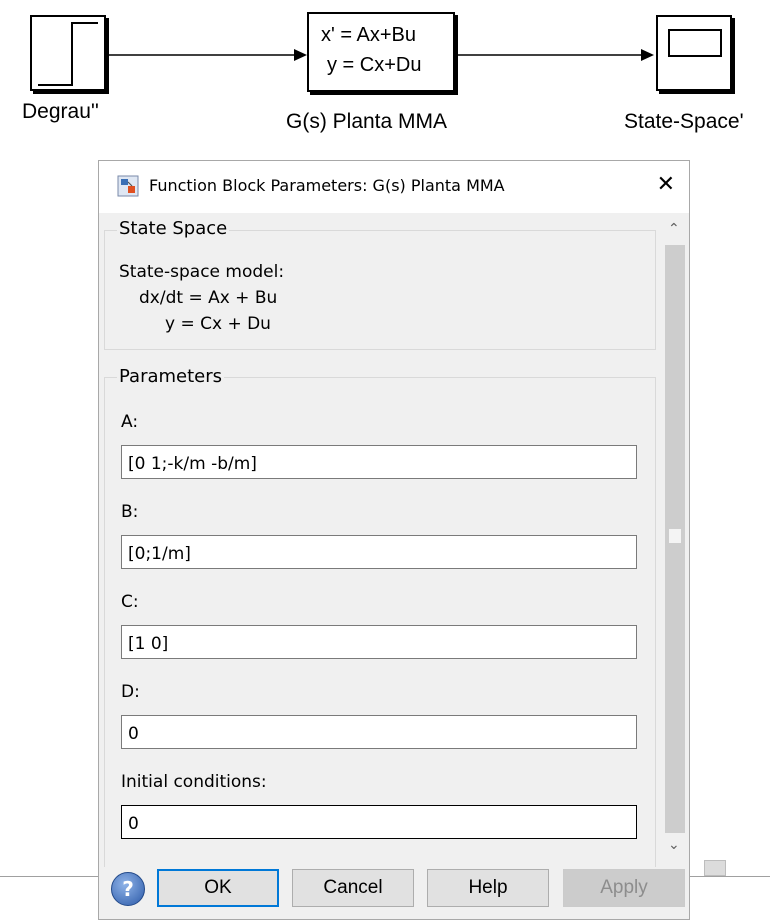 The height and width of the screenshot is (920, 770). What do you see at coordinates (488, 888) in the screenshot?
I see `help-button: Help` at bounding box center [488, 888].